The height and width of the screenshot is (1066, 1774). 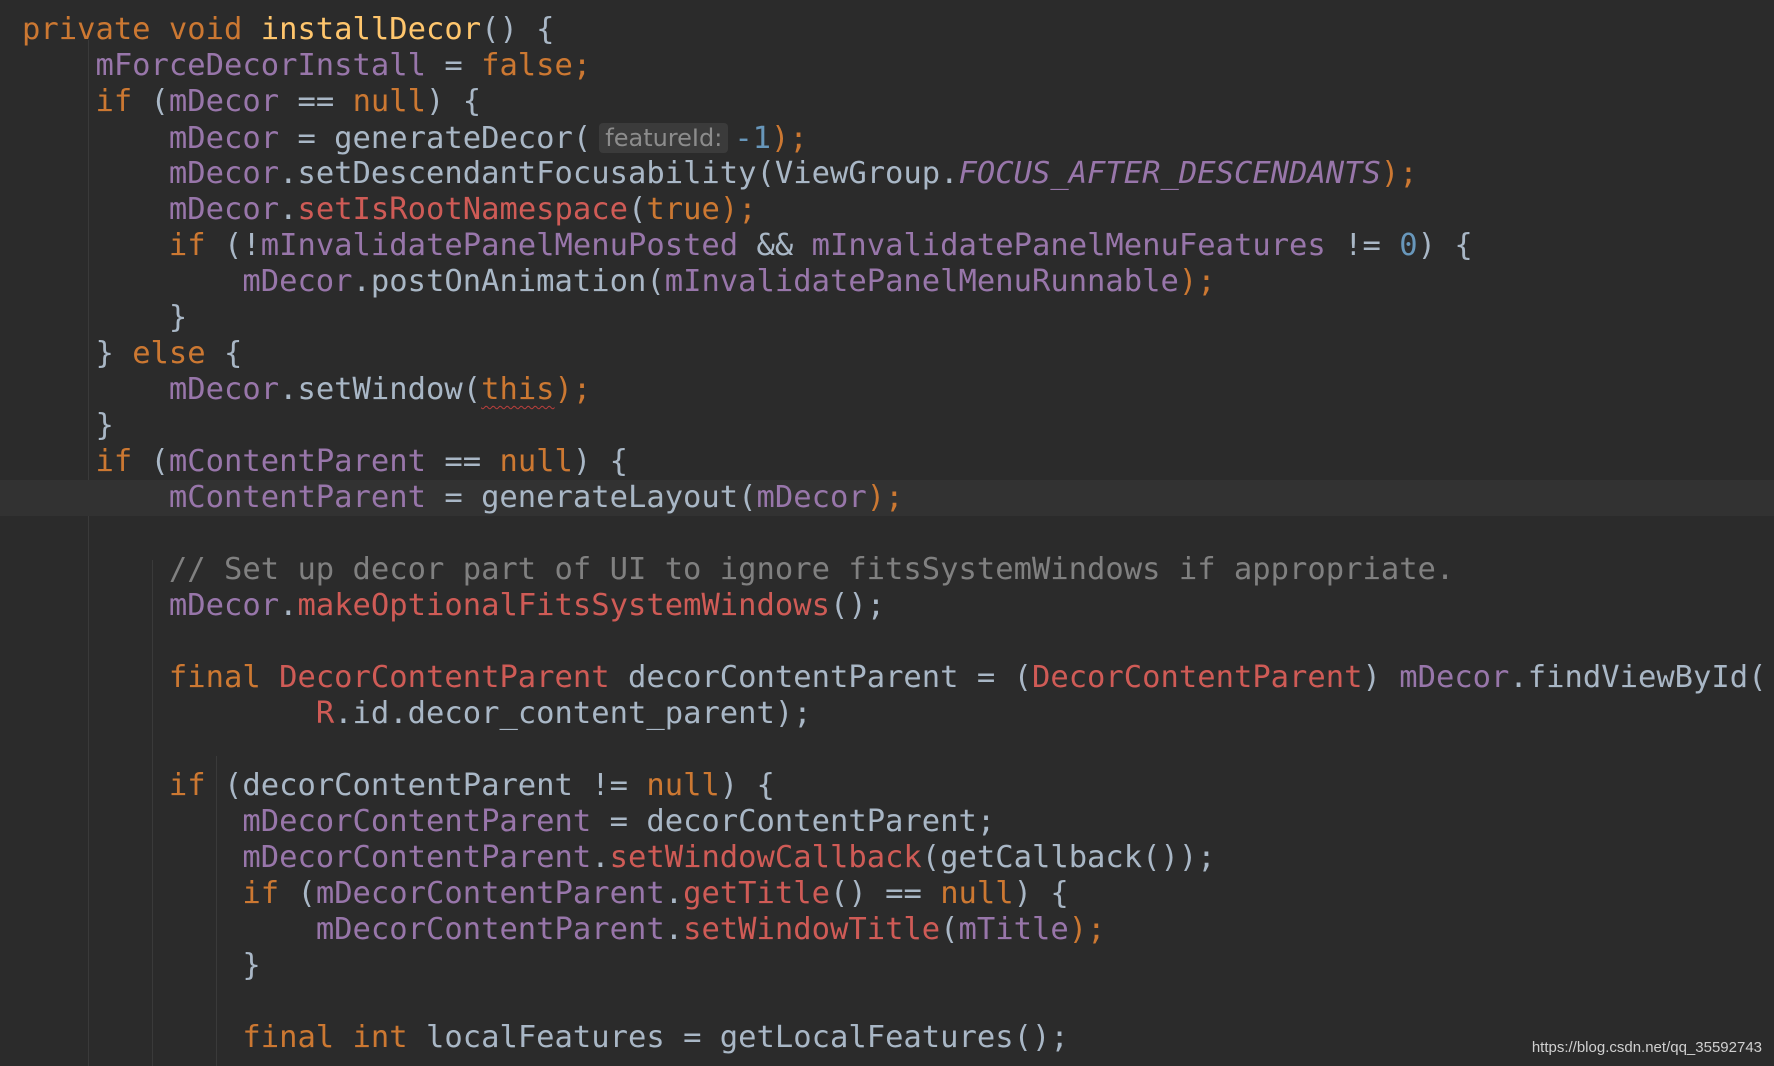 What do you see at coordinates (297, 461) in the screenshot?
I see `code-token: mContentParent` at bounding box center [297, 461].